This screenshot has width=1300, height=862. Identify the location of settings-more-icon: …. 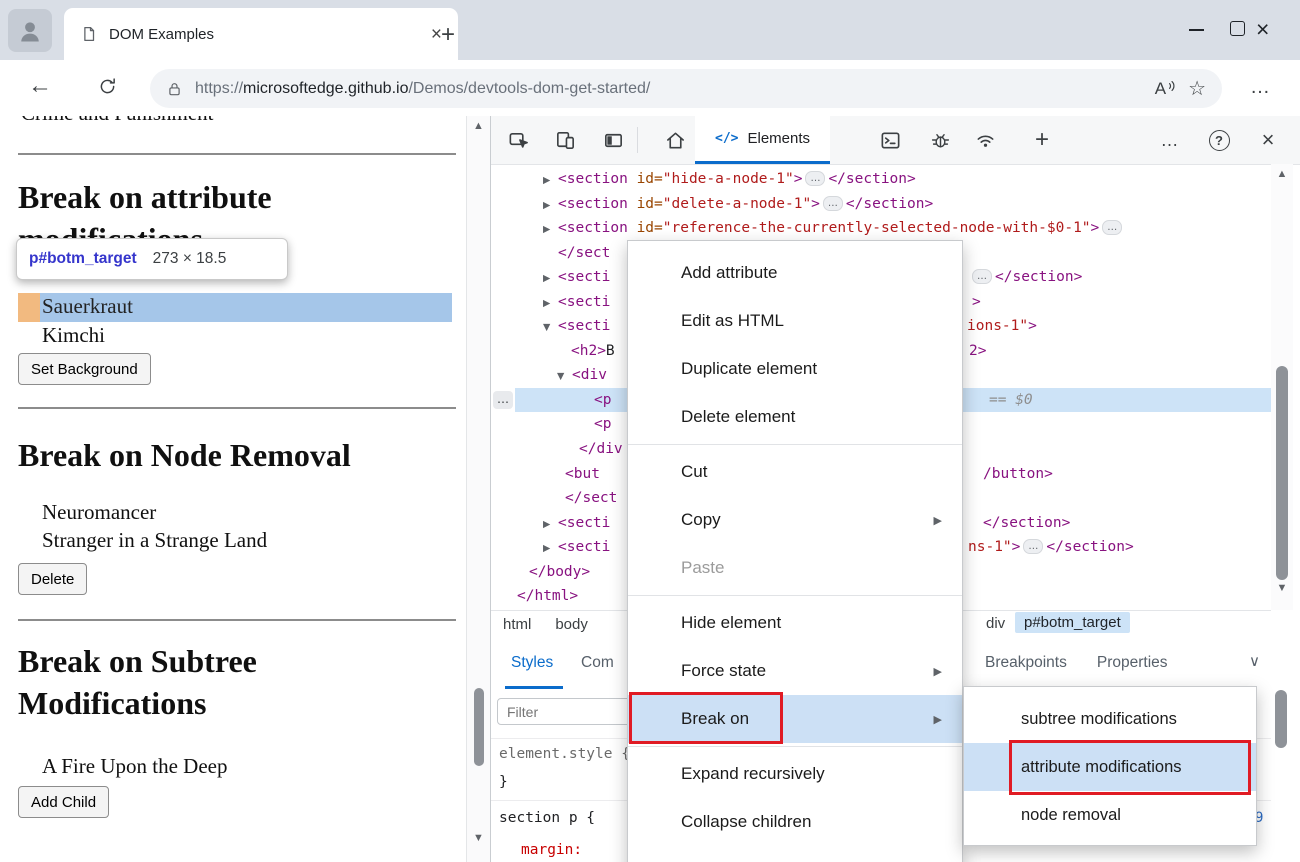
(1260, 87).